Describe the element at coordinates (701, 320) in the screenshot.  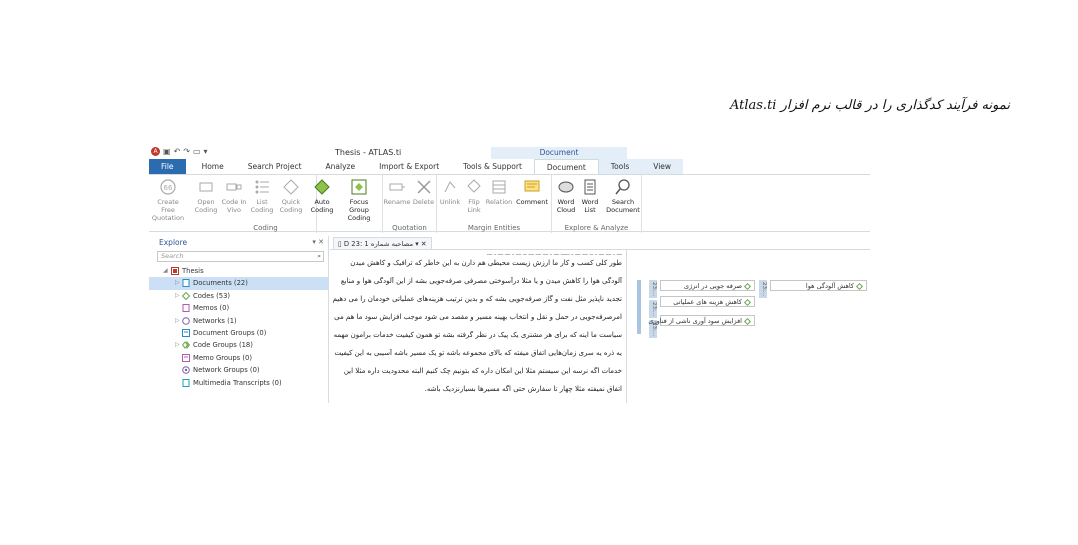
I see `margin-code: افزایش سود آوری ناشی از فناوری` at that location.